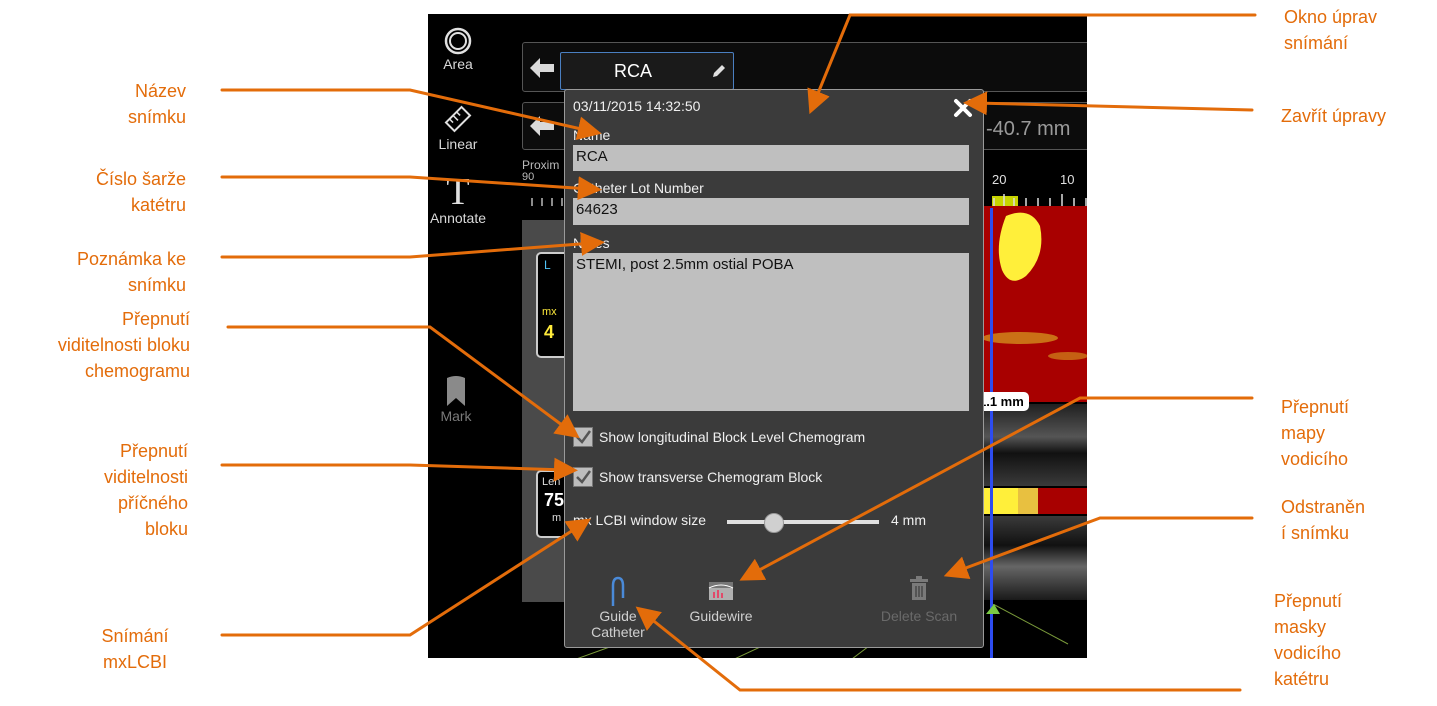 This screenshot has height=706, width=1437. What do you see at coordinates (1034, 286) in the screenshot?
I see `chemogram-blobs` at bounding box center [1034, 286].